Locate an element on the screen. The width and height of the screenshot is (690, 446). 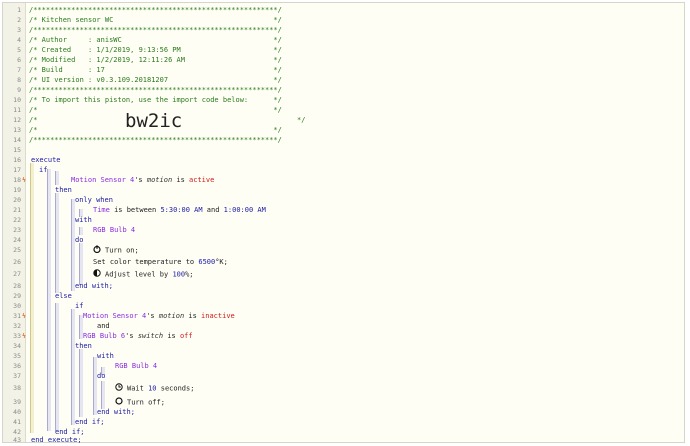
action-wait: Wait 10 seconds; is located at coordinates (154, 388).